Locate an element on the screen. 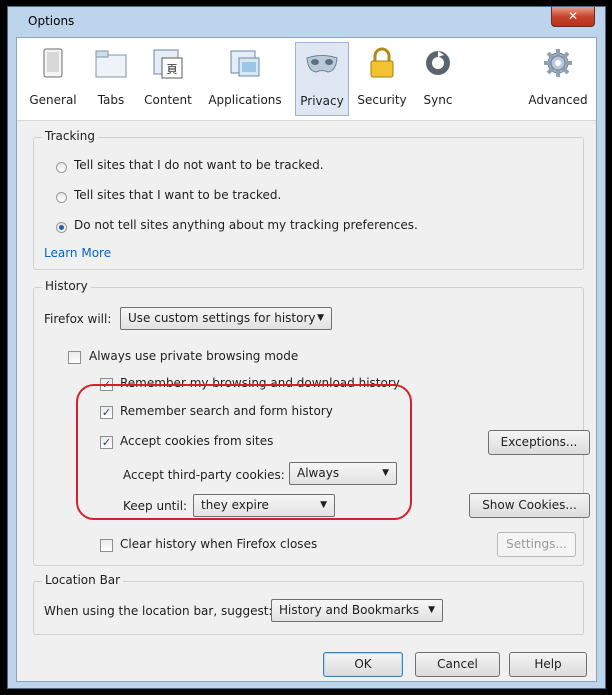 Image resolution: width=612 pixels, height=695 pixels. tabs-icon is located at coordinates (111, 64).